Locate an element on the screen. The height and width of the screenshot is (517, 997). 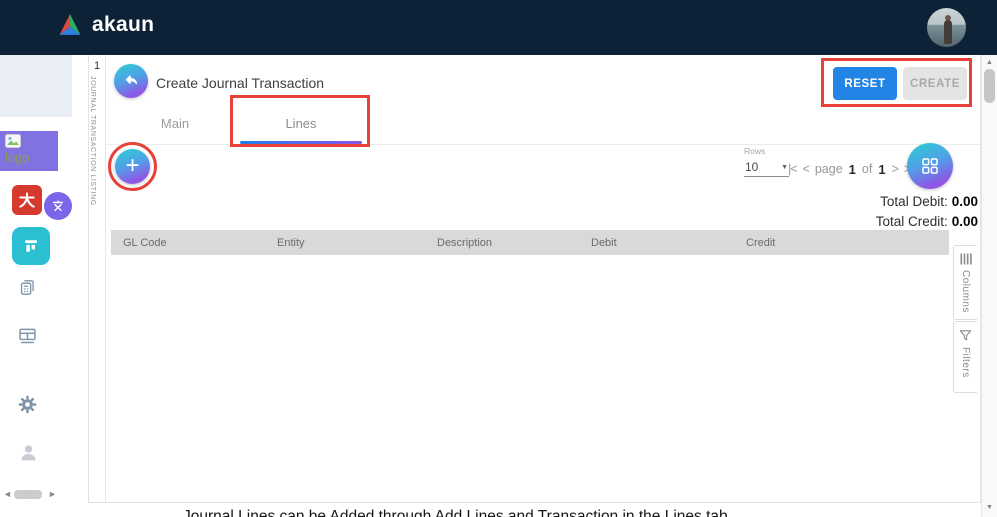
back-arrow-icon is located at coordinates (131, 81).